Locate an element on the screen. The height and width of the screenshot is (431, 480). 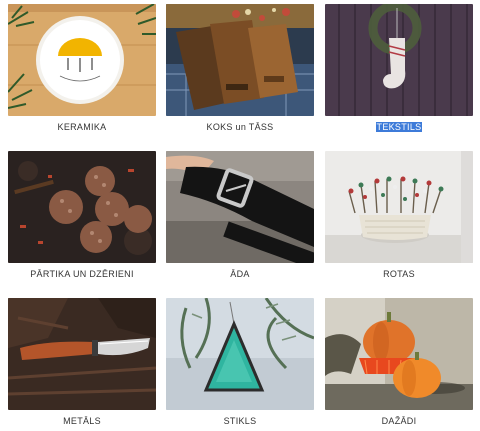
category-label: ROTAS is located at coordinates (399, 274).